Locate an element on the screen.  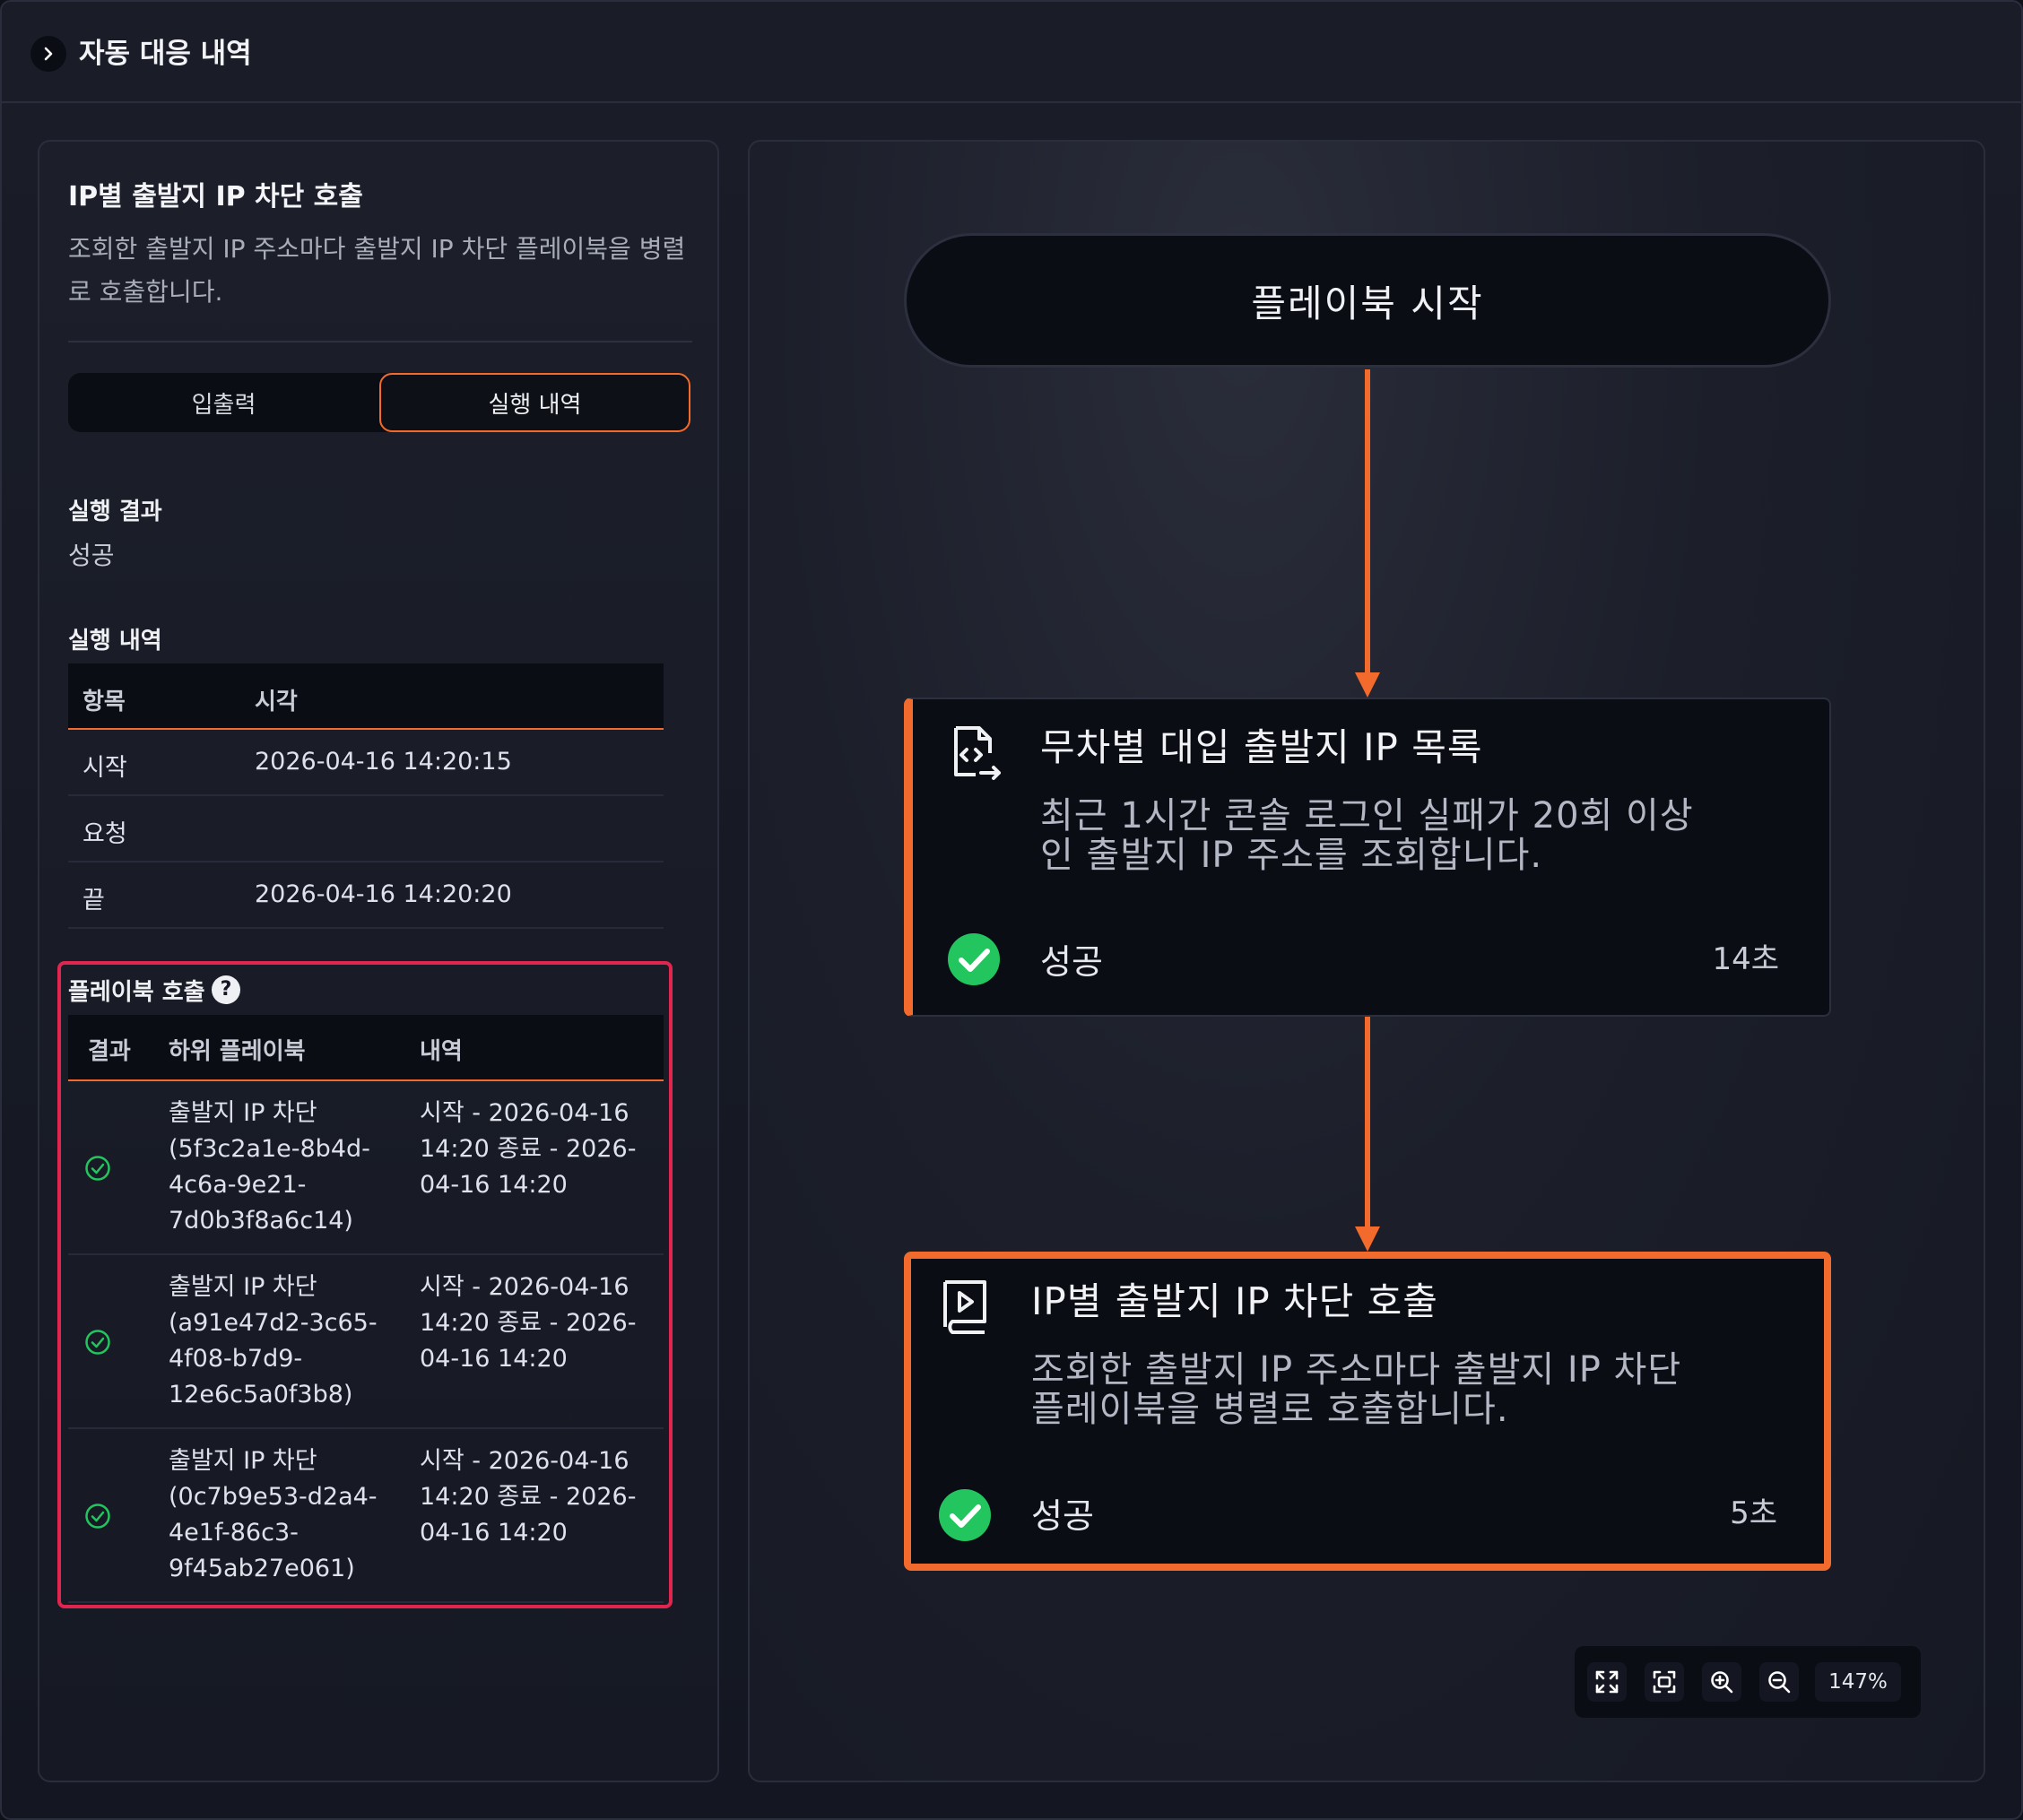
zoom-toolbar: 147% is located at coordinates (1748, 1682).